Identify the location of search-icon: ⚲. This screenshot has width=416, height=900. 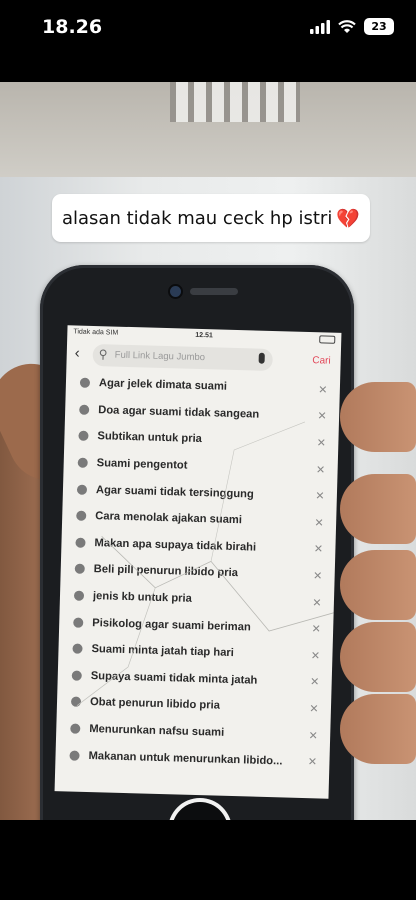
(103, 354).